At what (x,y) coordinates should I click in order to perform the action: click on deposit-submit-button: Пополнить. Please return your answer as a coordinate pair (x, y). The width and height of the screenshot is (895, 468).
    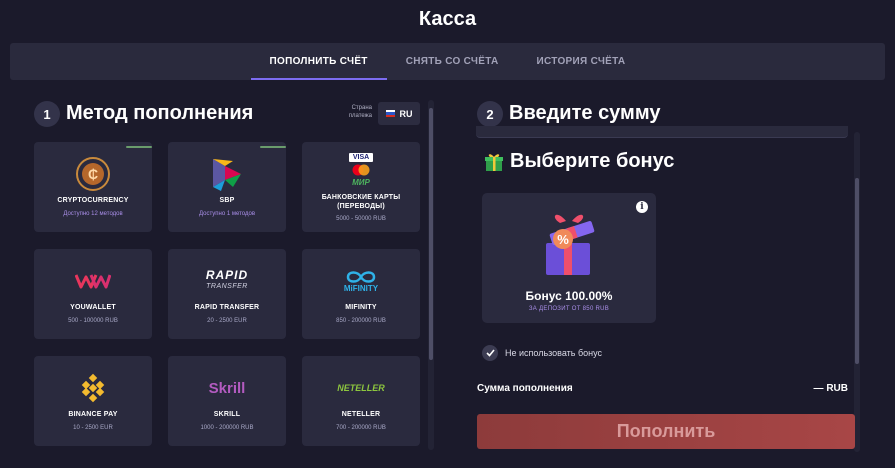
    Looking at the image, I should click on (666, 431).